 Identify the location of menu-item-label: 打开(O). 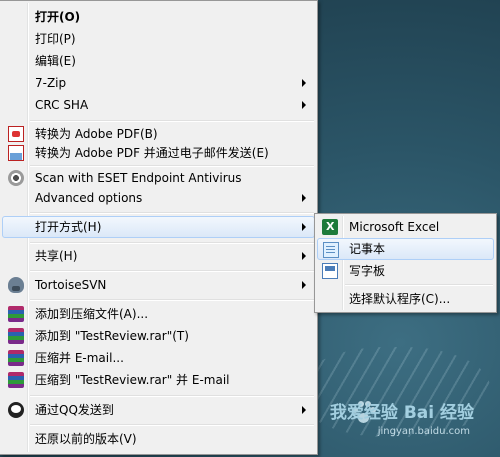
(58, 17).